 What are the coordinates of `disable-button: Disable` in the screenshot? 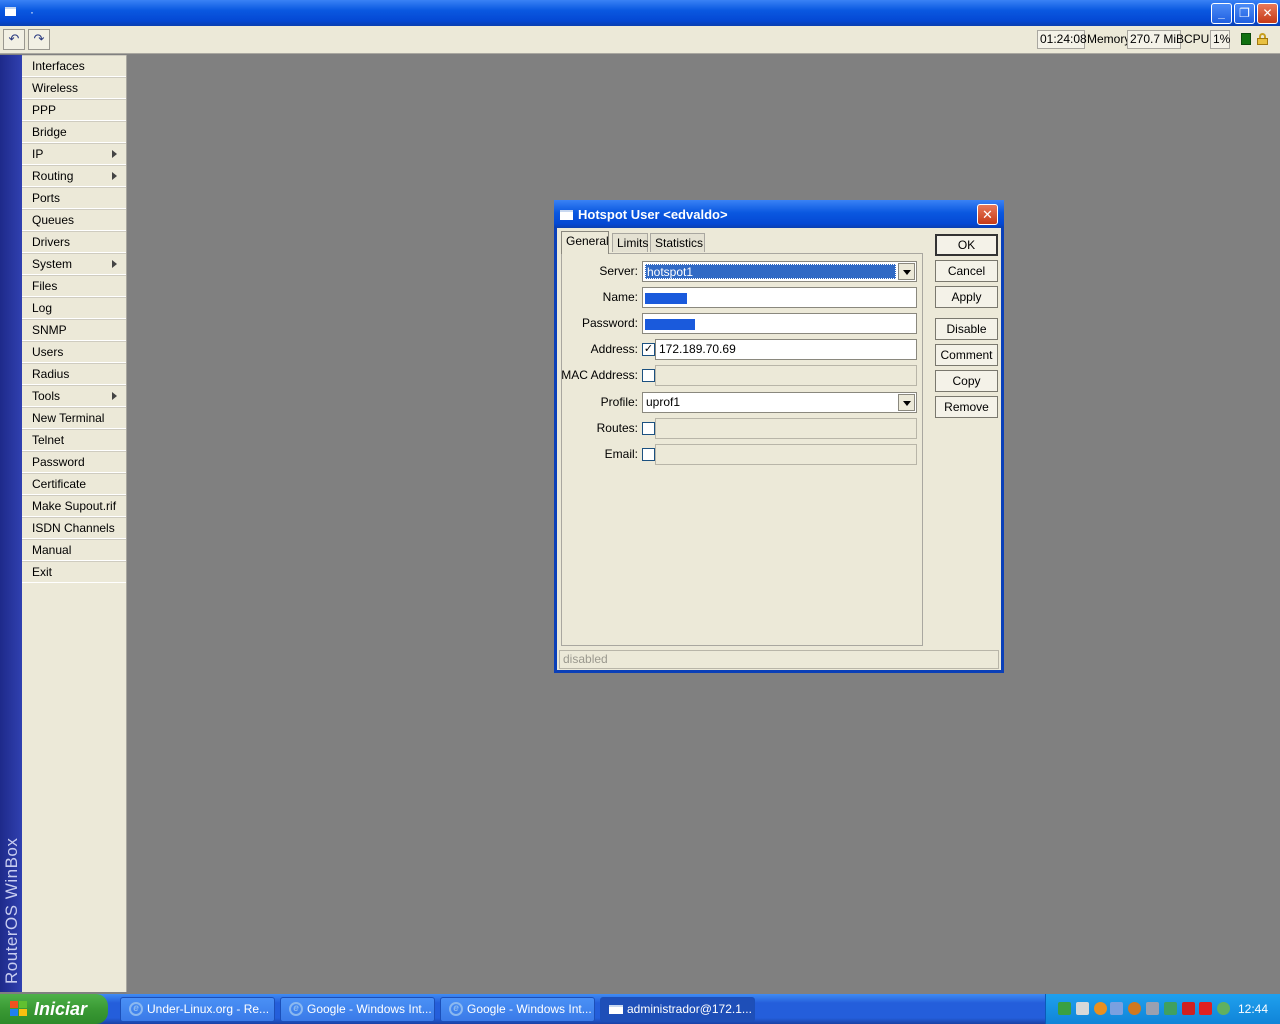 It's located at (966, 329).